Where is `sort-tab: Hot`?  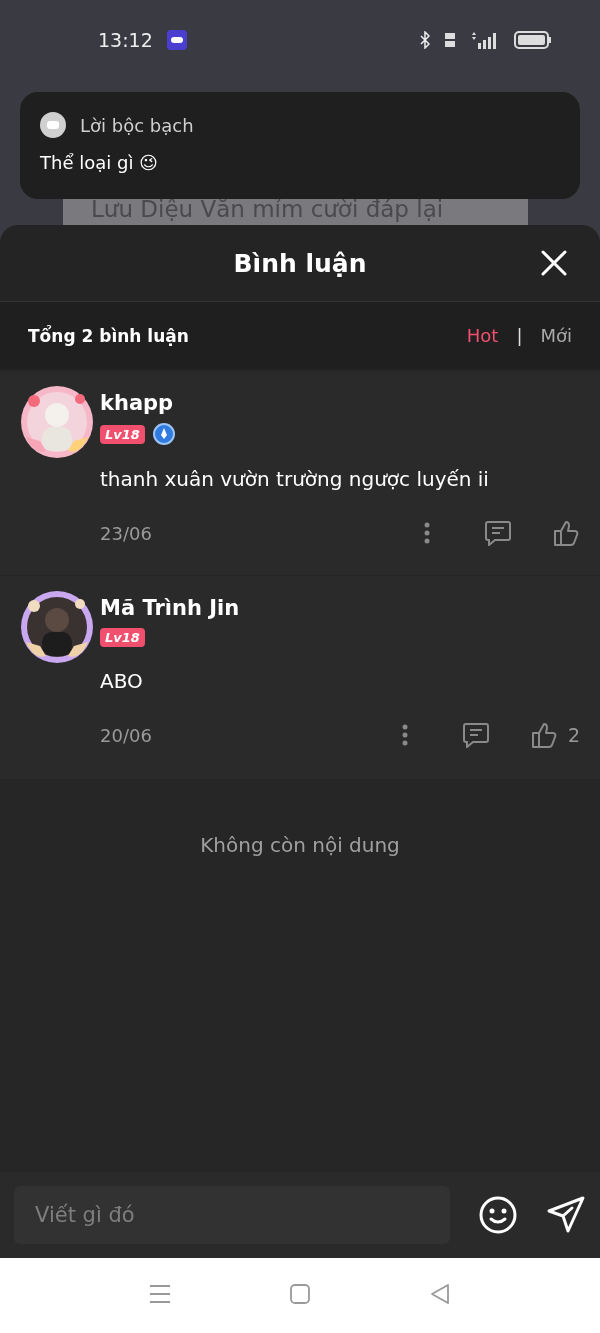
sort-tab: Hot is located at coordinates (482, 335).